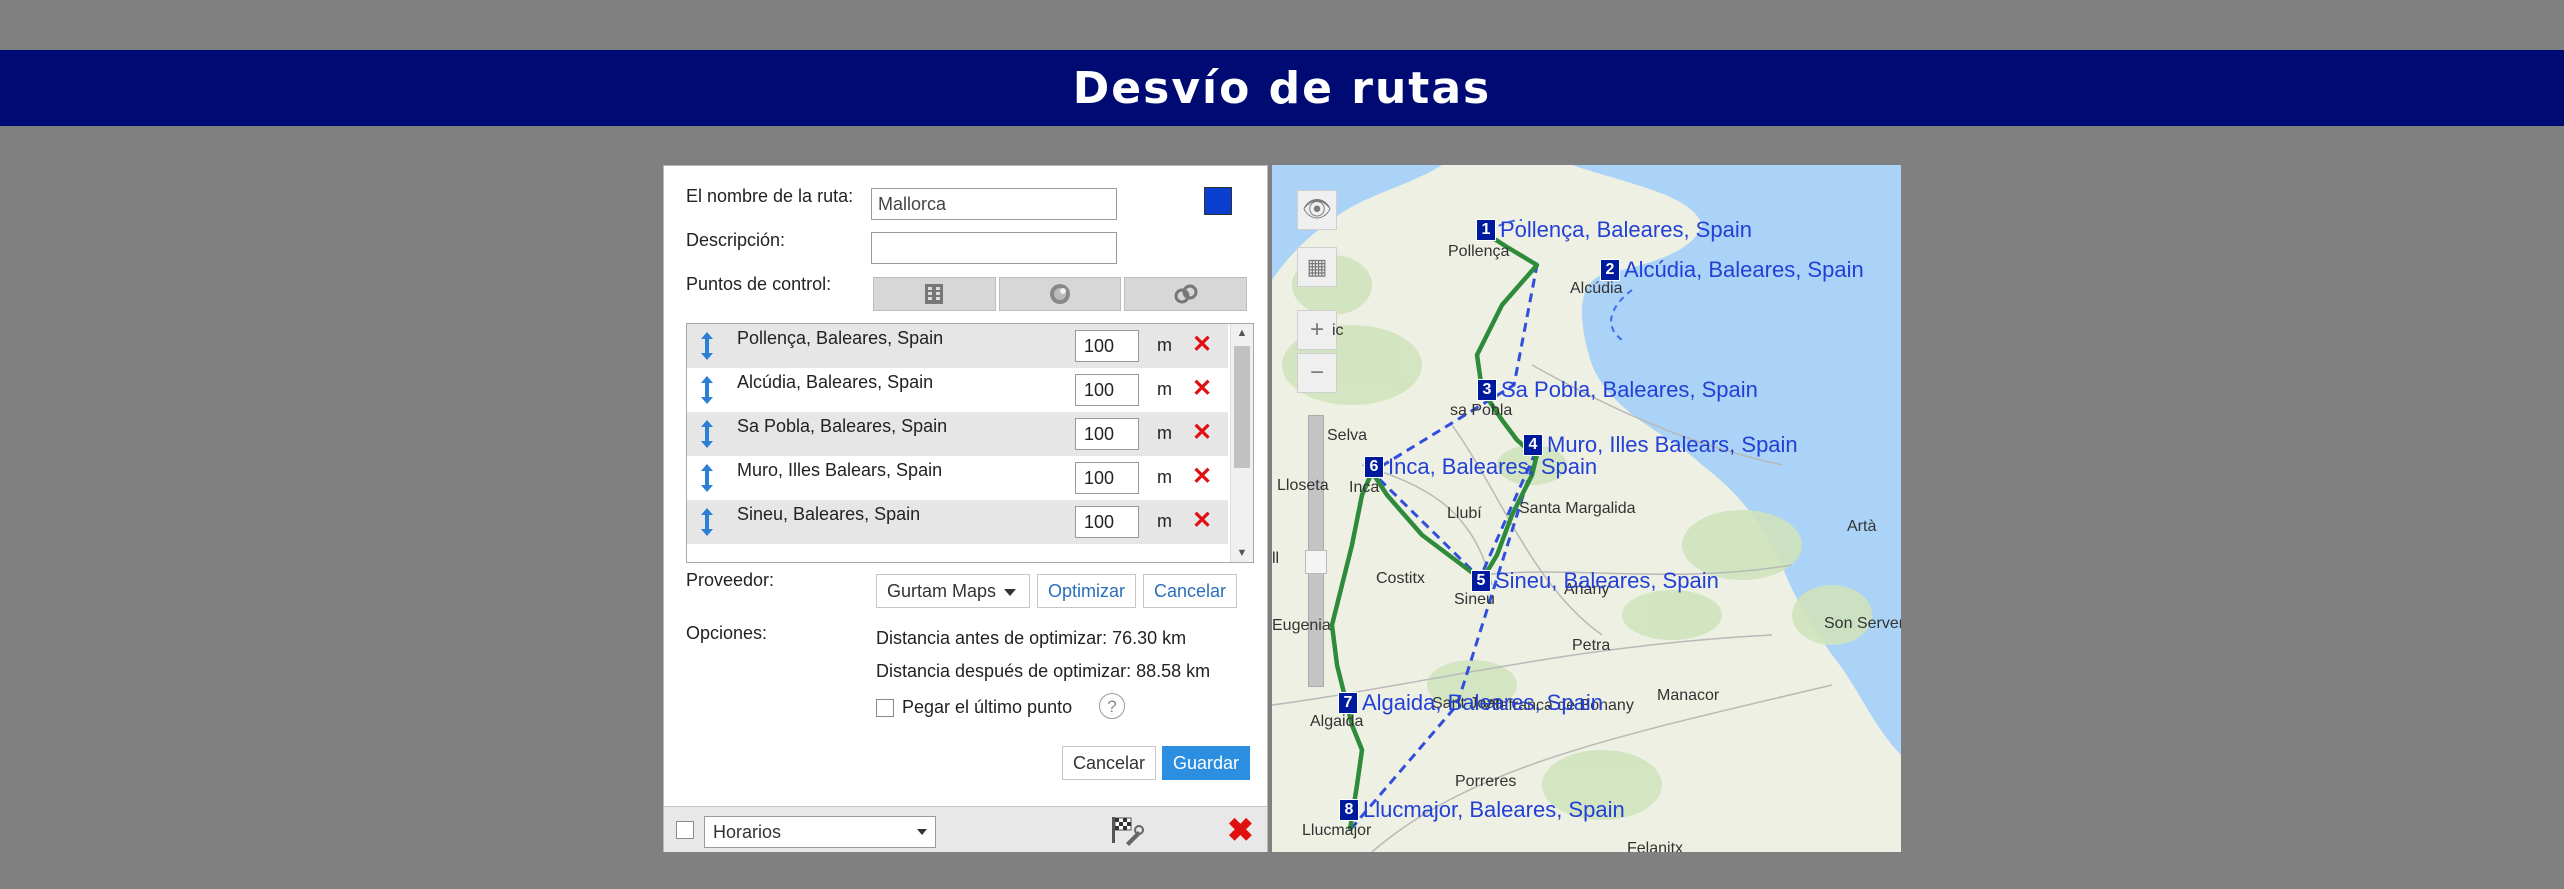 The height and width of the screenshot is (889, 2564). I want to click on waypoint-marker: 2 Alcúdia, Baleares, Spain, so click(1732, 270).